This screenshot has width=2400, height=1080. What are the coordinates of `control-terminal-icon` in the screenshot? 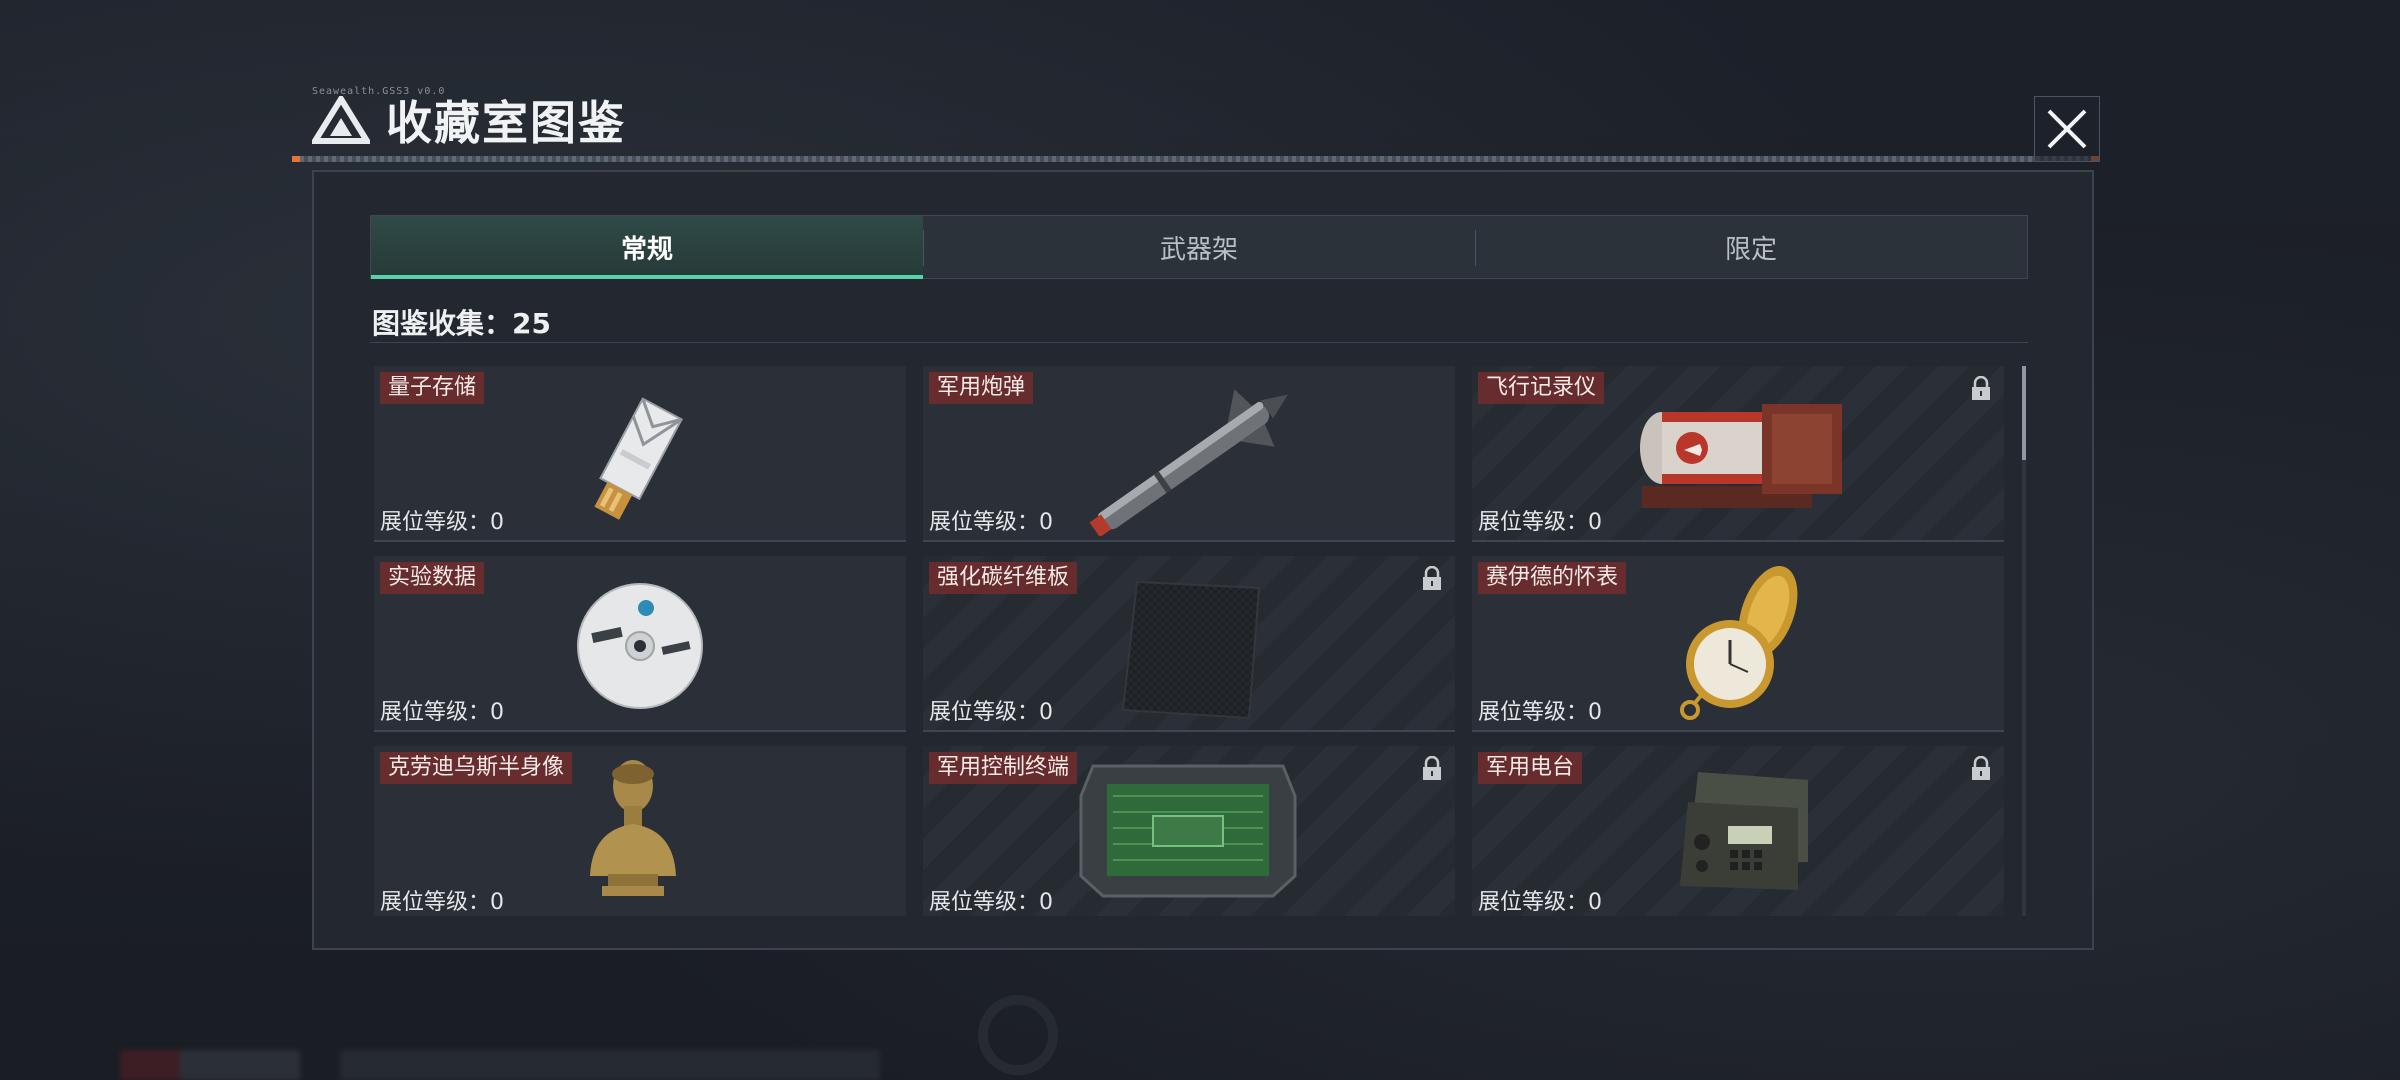 It's located at (1188, 831).